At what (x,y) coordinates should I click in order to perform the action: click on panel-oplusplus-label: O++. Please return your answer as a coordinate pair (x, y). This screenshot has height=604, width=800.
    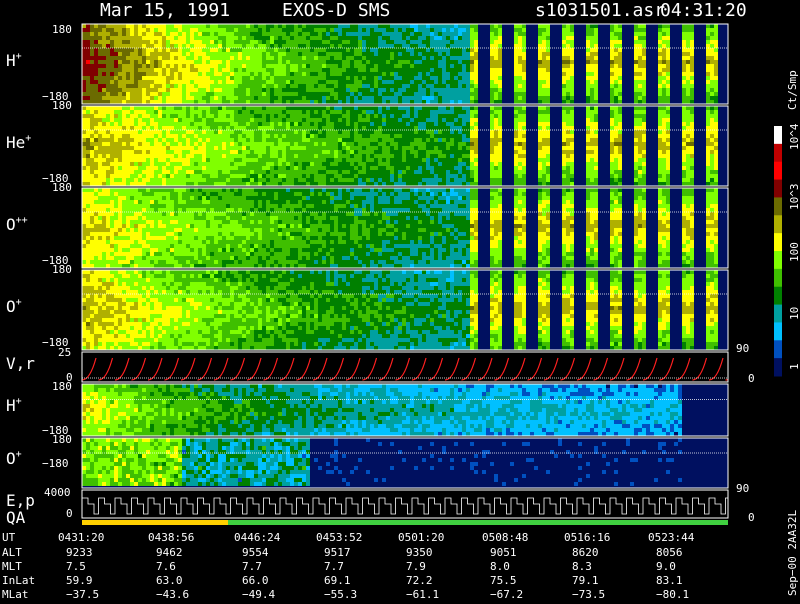
    Looking at the image, I should click on (17, 224).